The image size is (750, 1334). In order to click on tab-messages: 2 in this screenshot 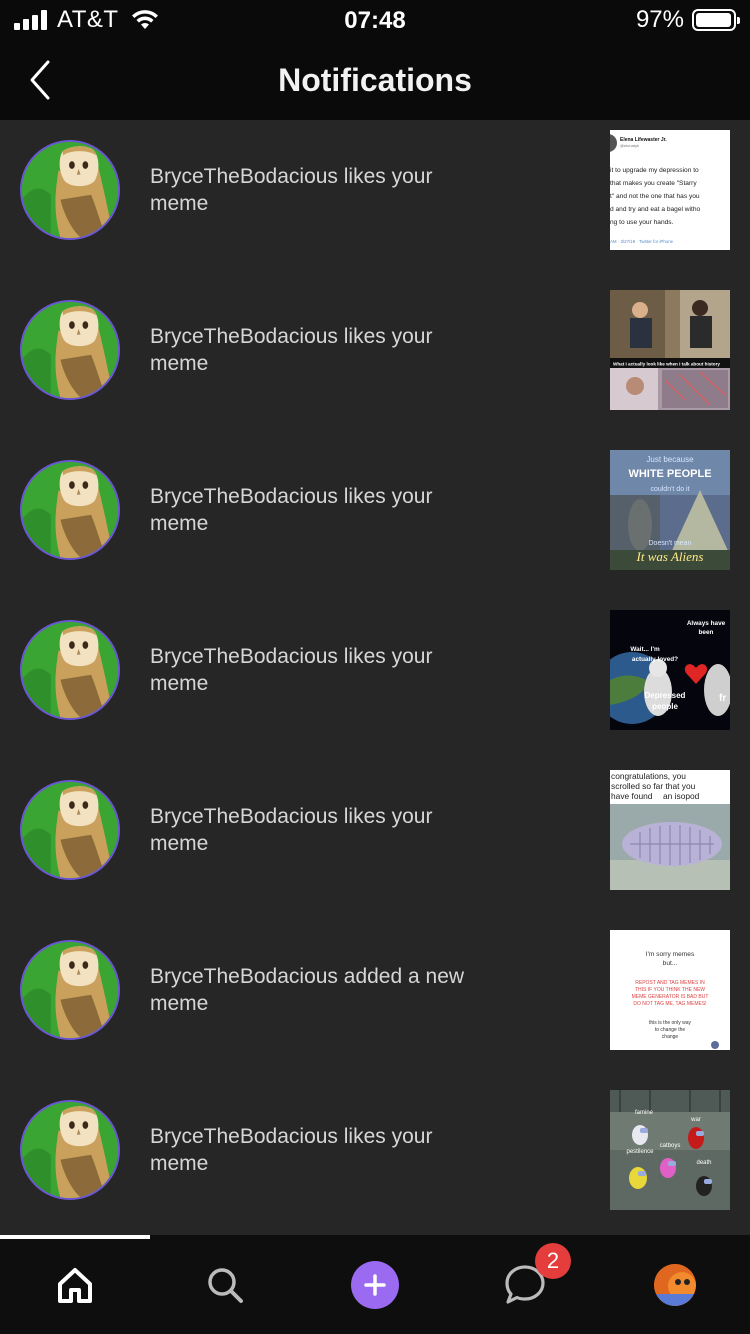, I will do `click(525, 1280)`.